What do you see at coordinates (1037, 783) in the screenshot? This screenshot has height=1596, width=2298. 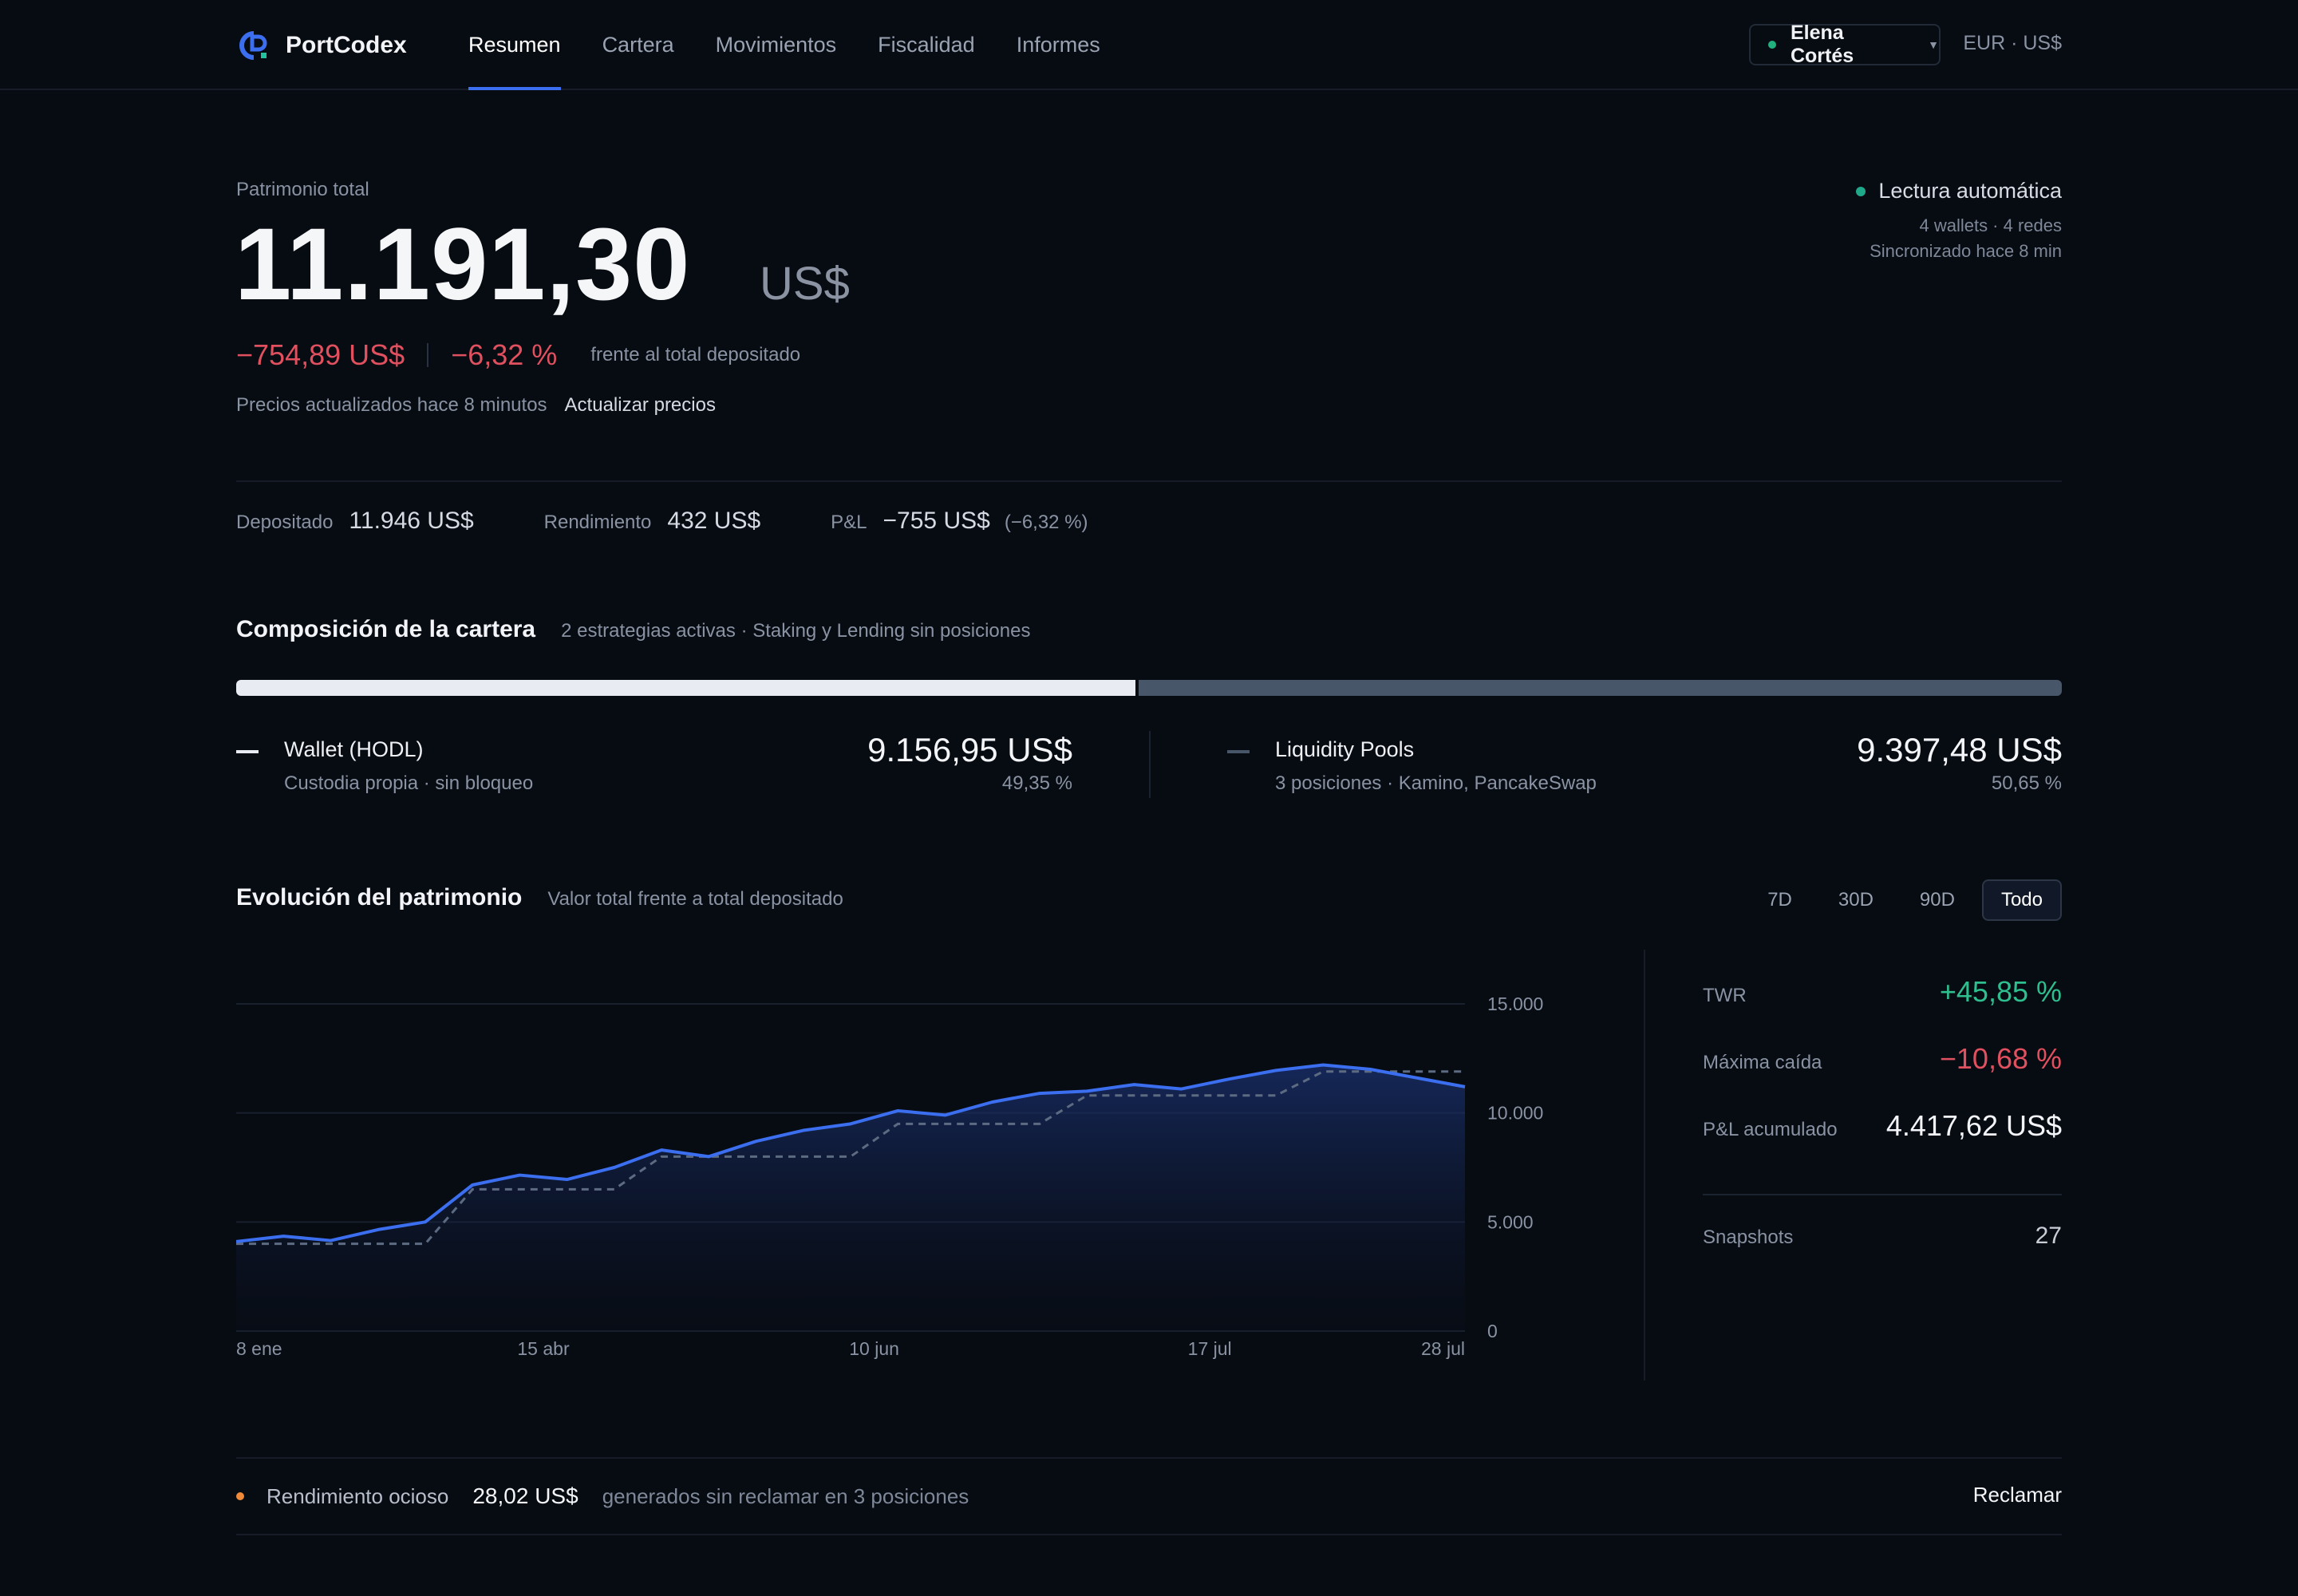 I see `composition-percent: 49,35 %` at bounding box center [1037, 783].